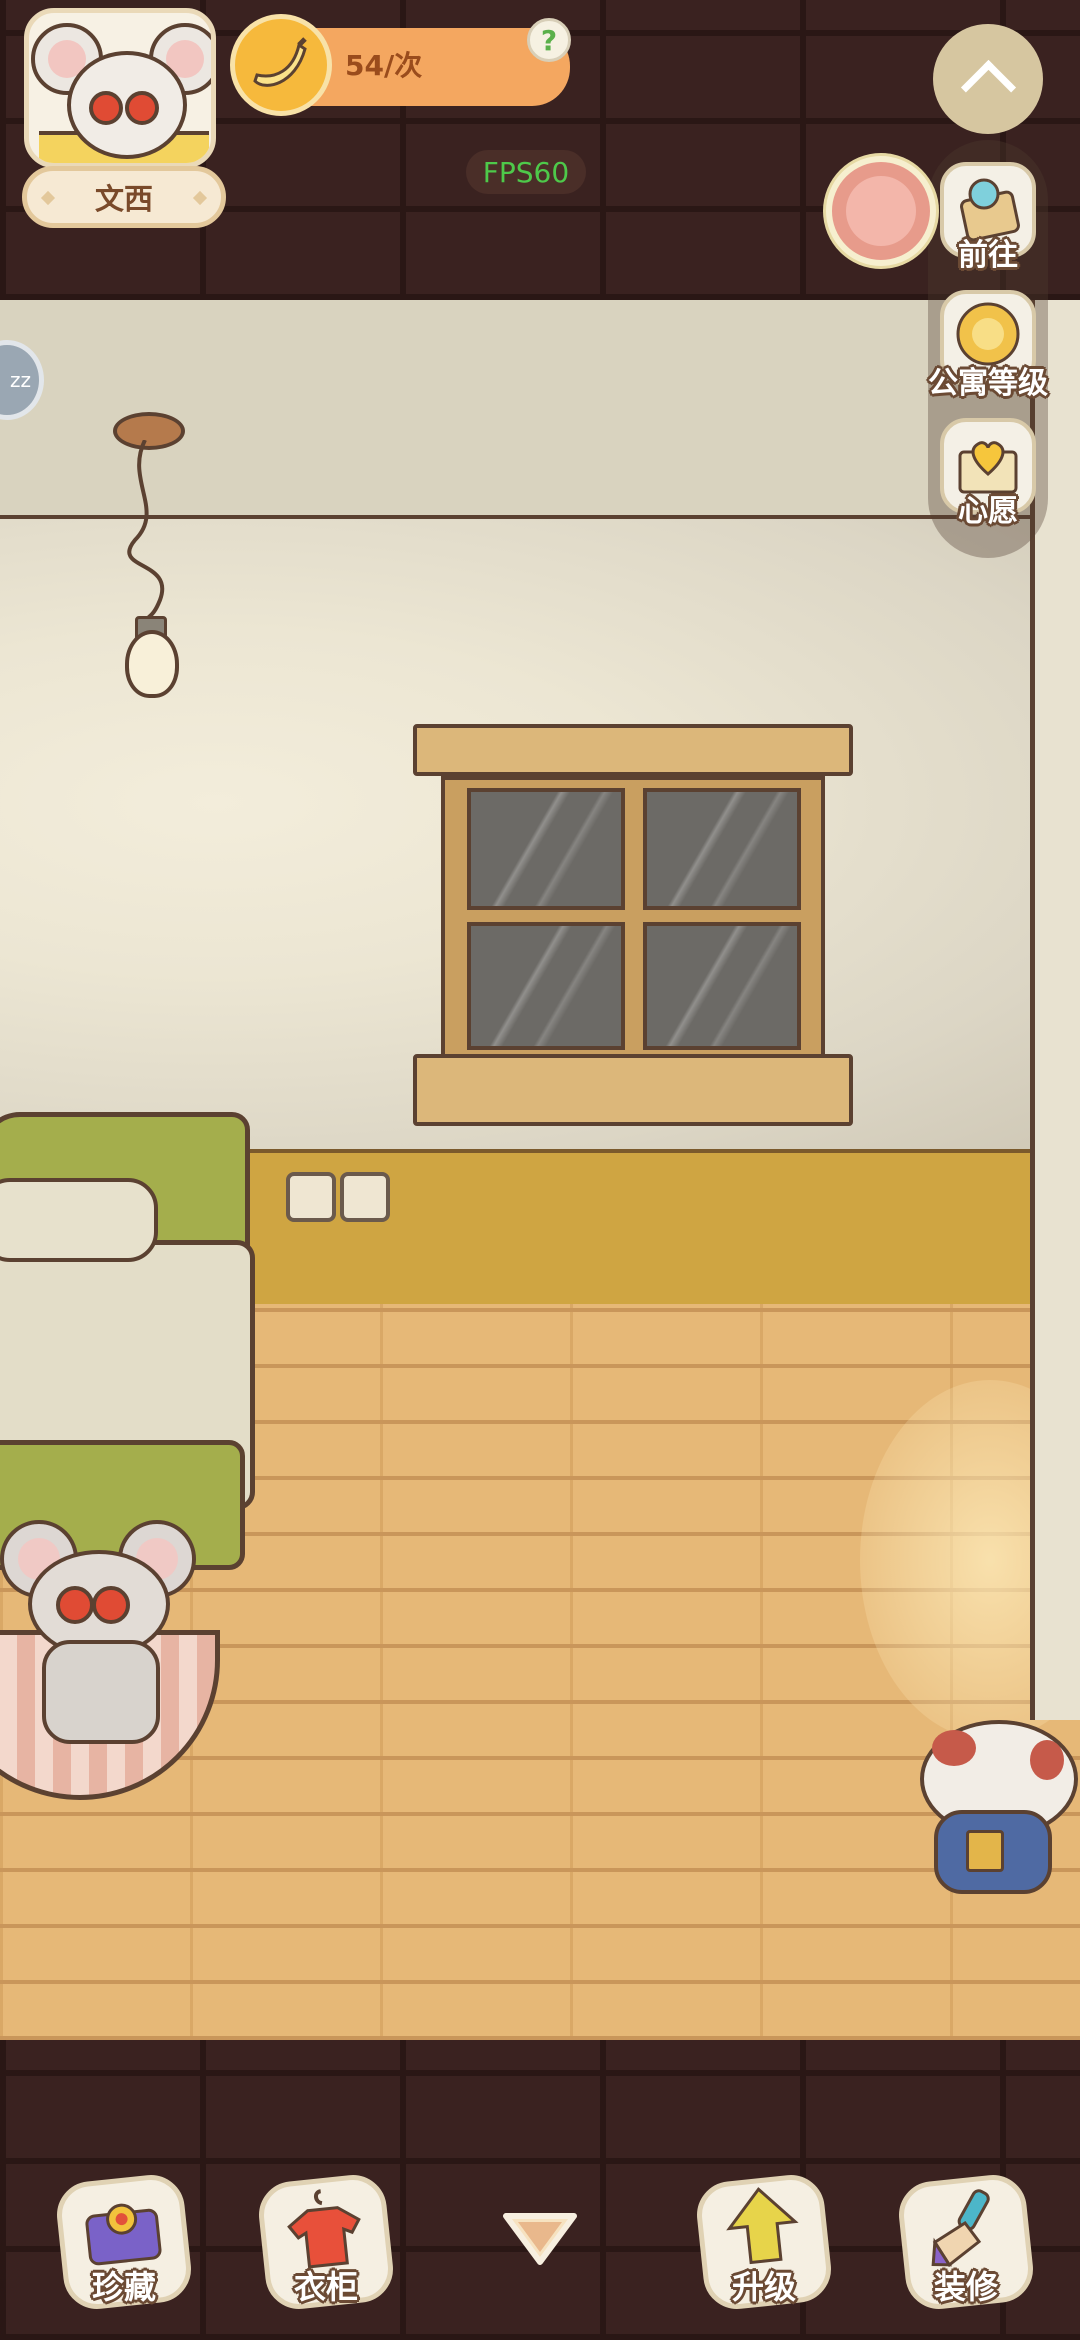 This screenshot has height=2340, width=1080. Describe the element at coordinates (79, 1220) in the screenshot. I see `bed-pillow` at that location.